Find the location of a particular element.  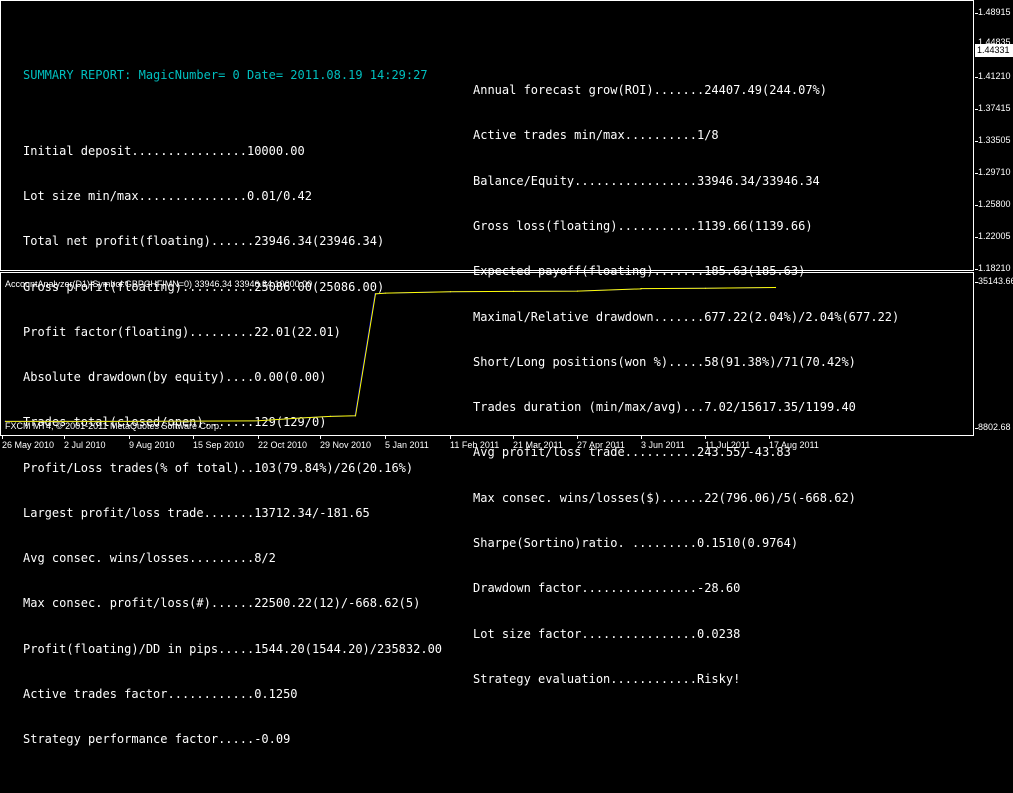

time-label: 2 Jul 2010 is located at coordinates (85, 445).